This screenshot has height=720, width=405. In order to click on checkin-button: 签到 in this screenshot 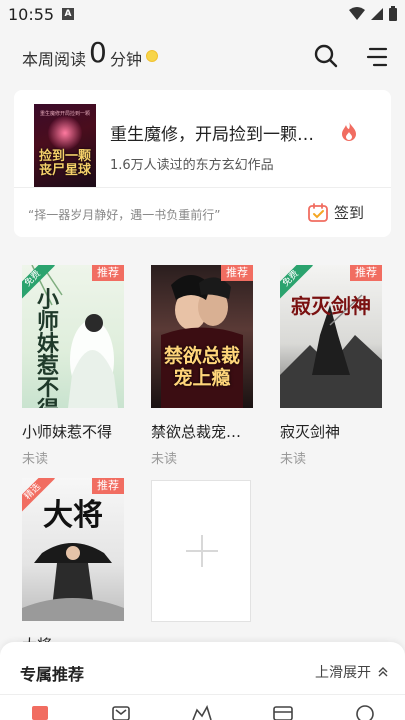, I will do `click(336, 212)`.